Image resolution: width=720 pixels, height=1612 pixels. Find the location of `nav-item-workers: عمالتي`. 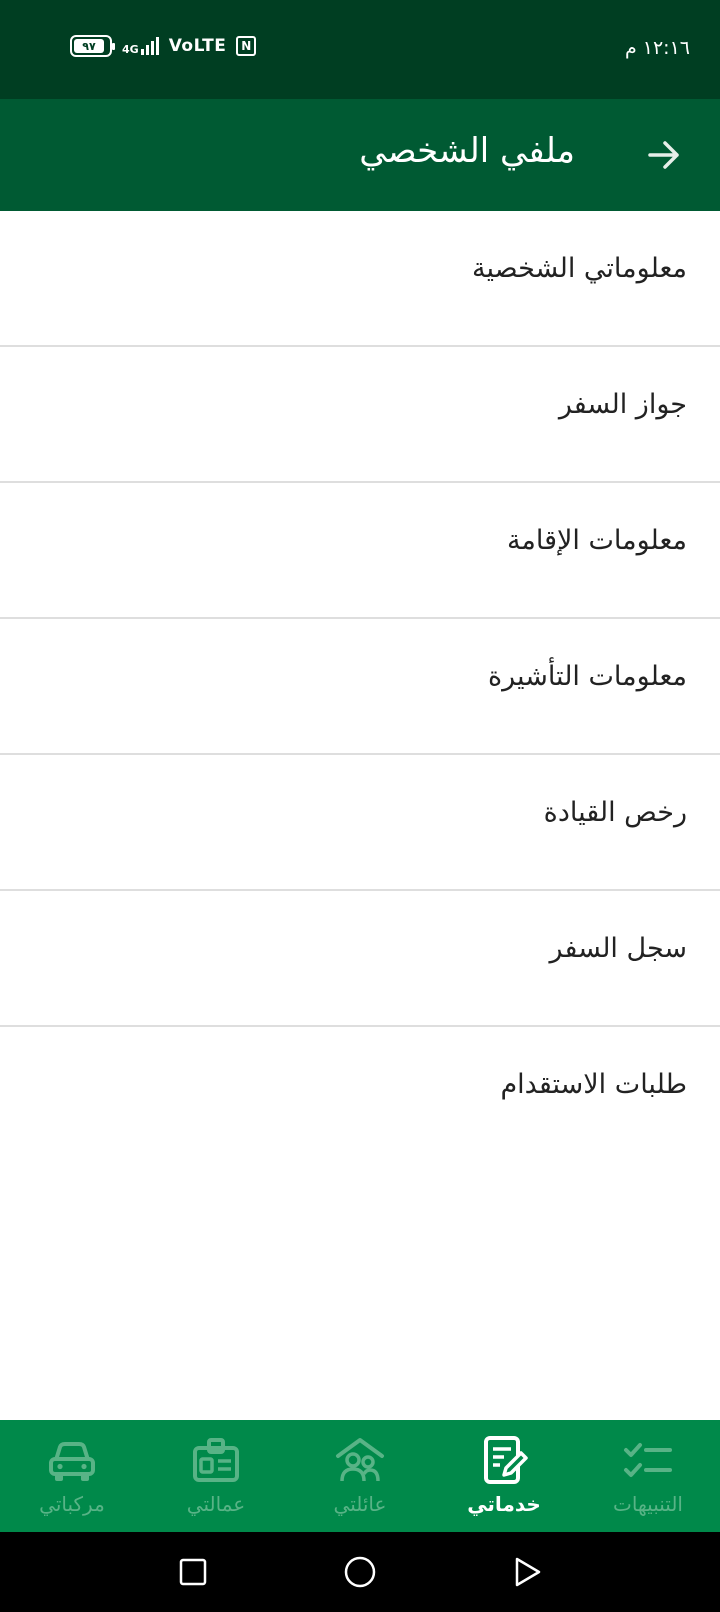

nav-item-workers: عمالتي is located at coordinates (216, 1476).